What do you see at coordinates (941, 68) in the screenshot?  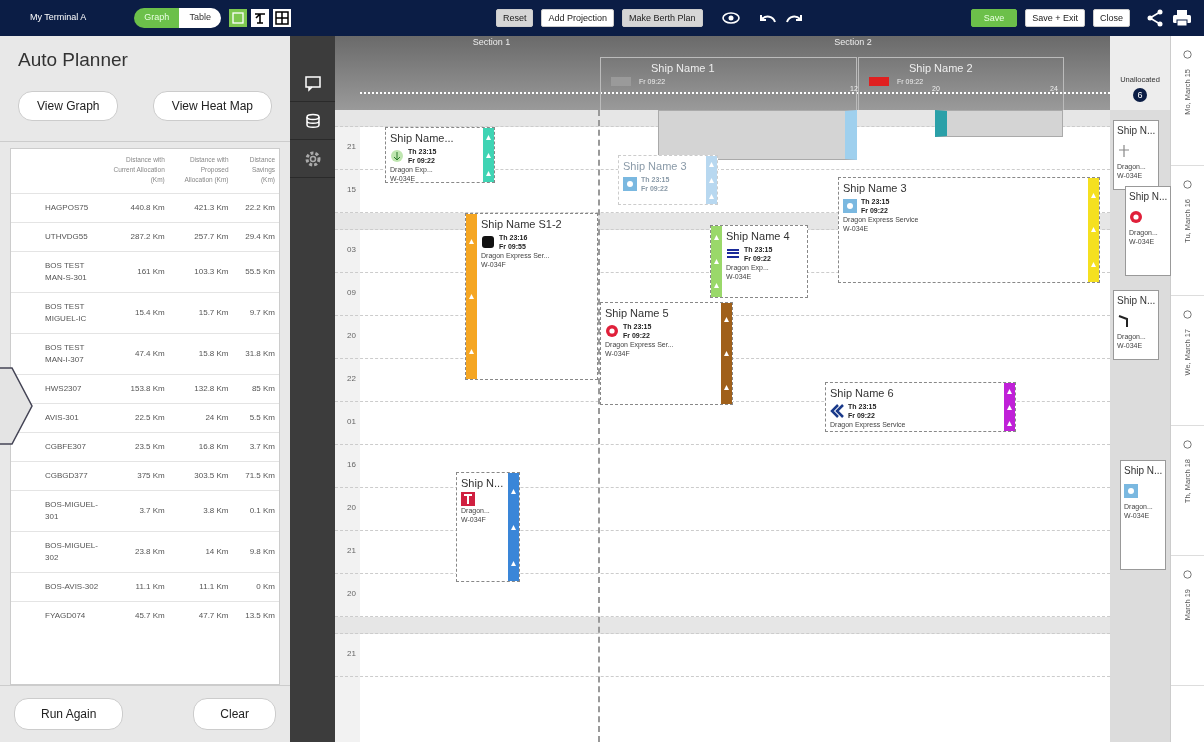 I see `ship-name: Ship Name 2` at bounding box center [941, 68].